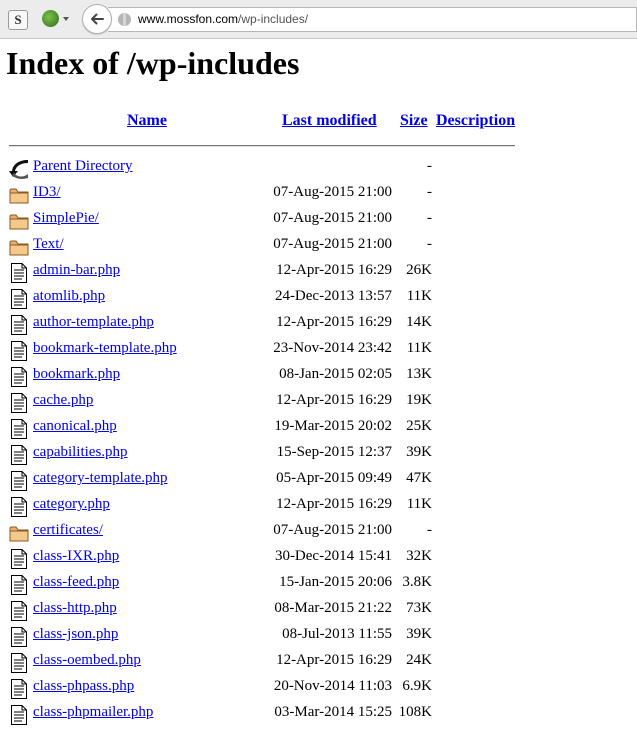  What do you see at coordinates (80, 452) in the screenshot?
I see `file-link: capabilities.php` at bounding box center [80, 452].